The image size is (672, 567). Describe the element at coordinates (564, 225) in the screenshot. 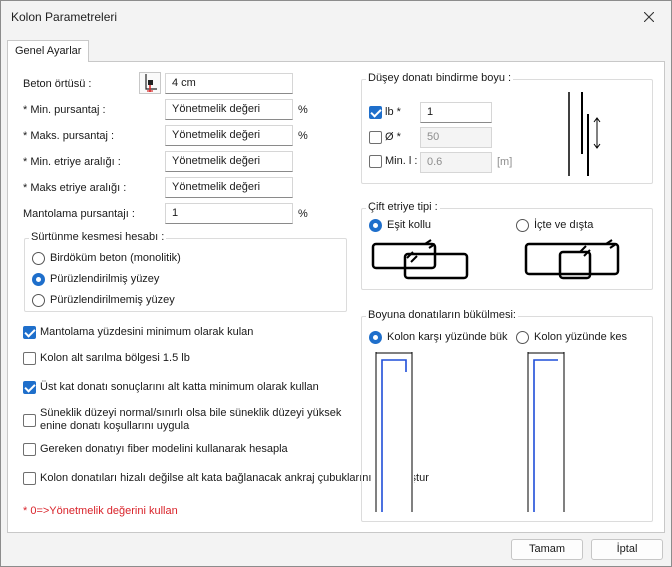

I see `etriye-option-icte: İçte ve dışta` at that location.